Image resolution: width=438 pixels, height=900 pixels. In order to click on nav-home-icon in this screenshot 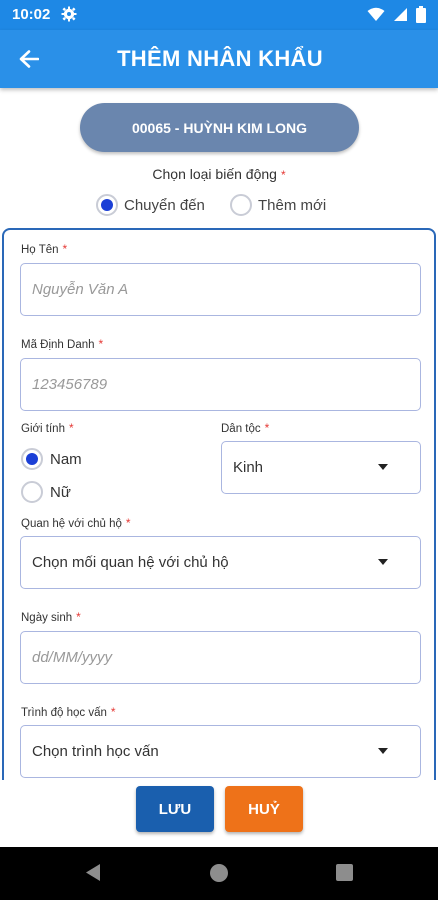, I will do `click(219, 873)`.